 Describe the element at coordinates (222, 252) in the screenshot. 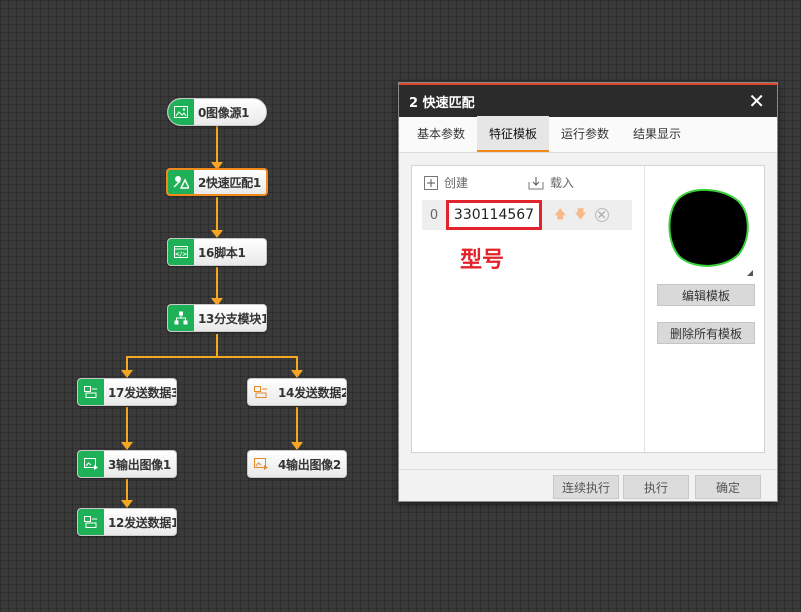

I see `flow-node-label: 16脚本1` at that location.